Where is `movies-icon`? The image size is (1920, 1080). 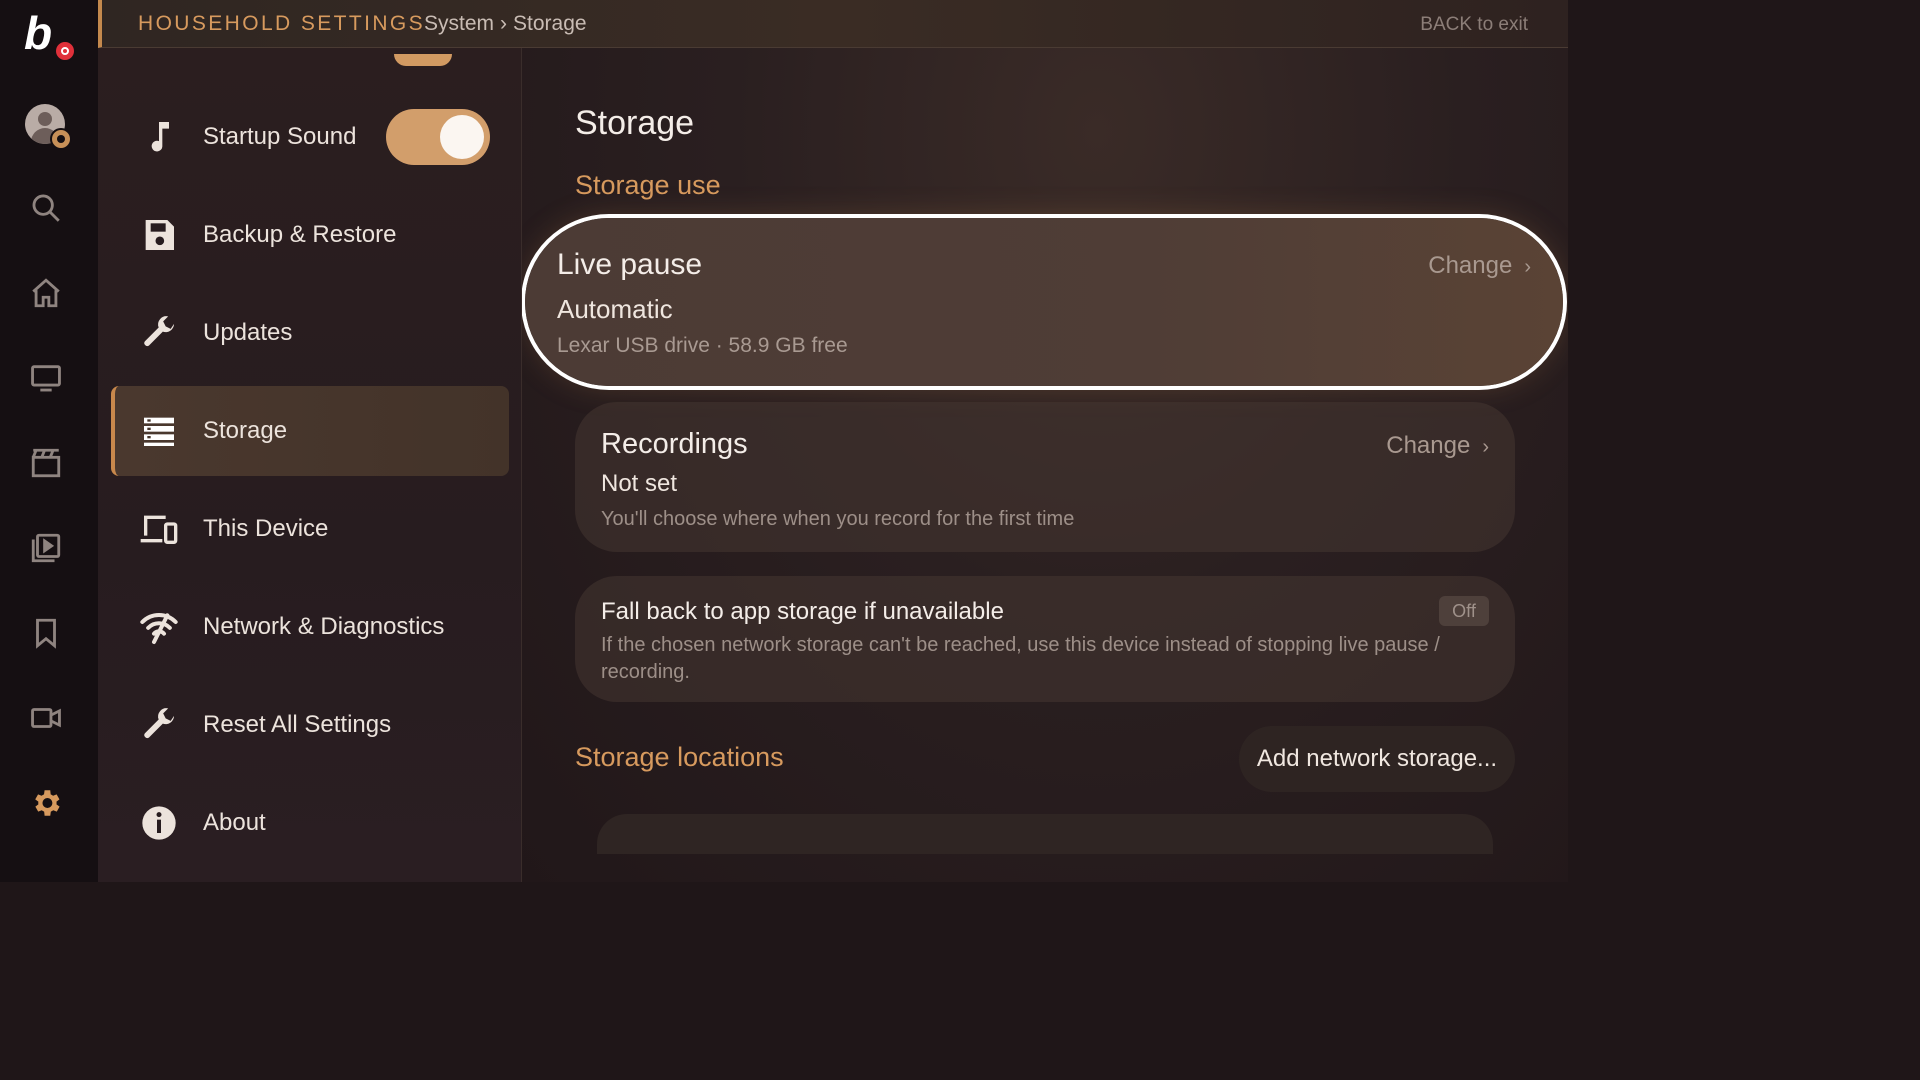
movies-icon is located at coordinates (46, 463).